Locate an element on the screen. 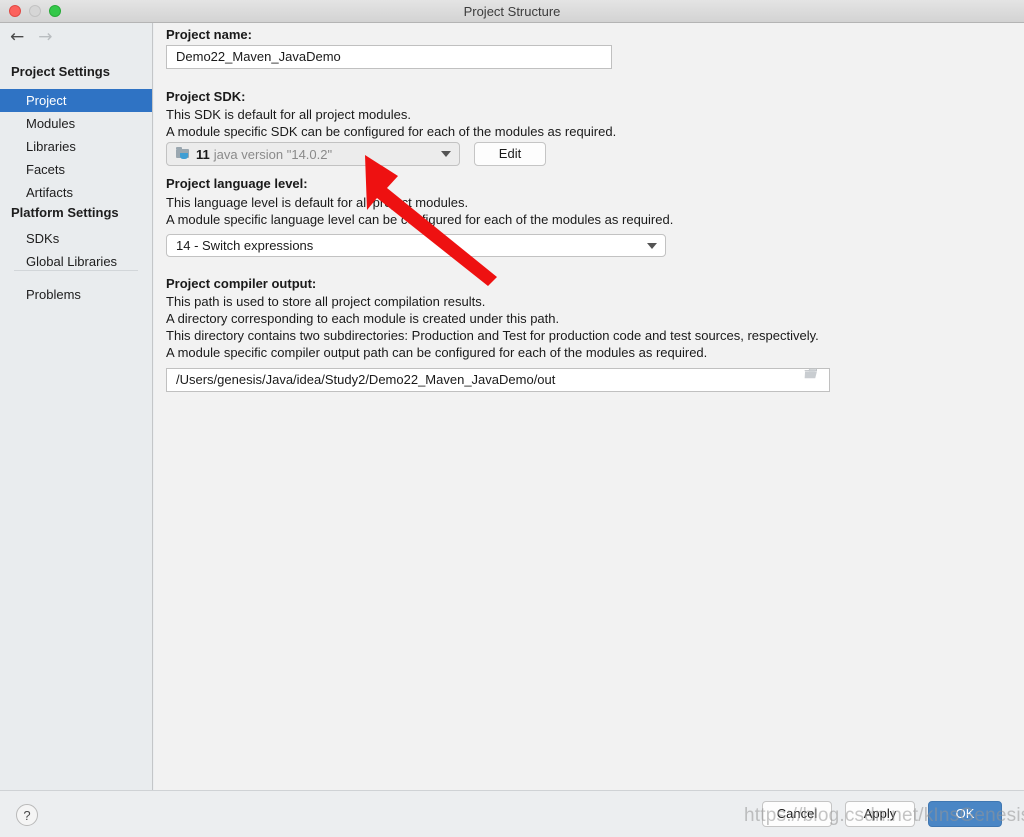  project-name-input: Demo22_Maven_JavaDemo is located at coordinates (389, 57).